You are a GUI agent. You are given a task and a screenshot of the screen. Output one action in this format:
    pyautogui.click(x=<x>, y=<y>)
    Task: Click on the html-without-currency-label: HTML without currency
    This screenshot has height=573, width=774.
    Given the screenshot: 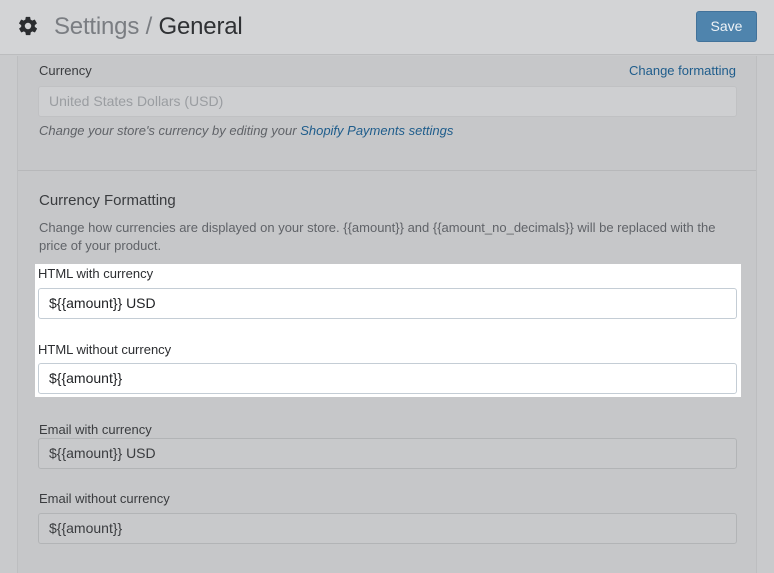 What is the action you would take?
    pyautogui.click(x=105, y=349)
    